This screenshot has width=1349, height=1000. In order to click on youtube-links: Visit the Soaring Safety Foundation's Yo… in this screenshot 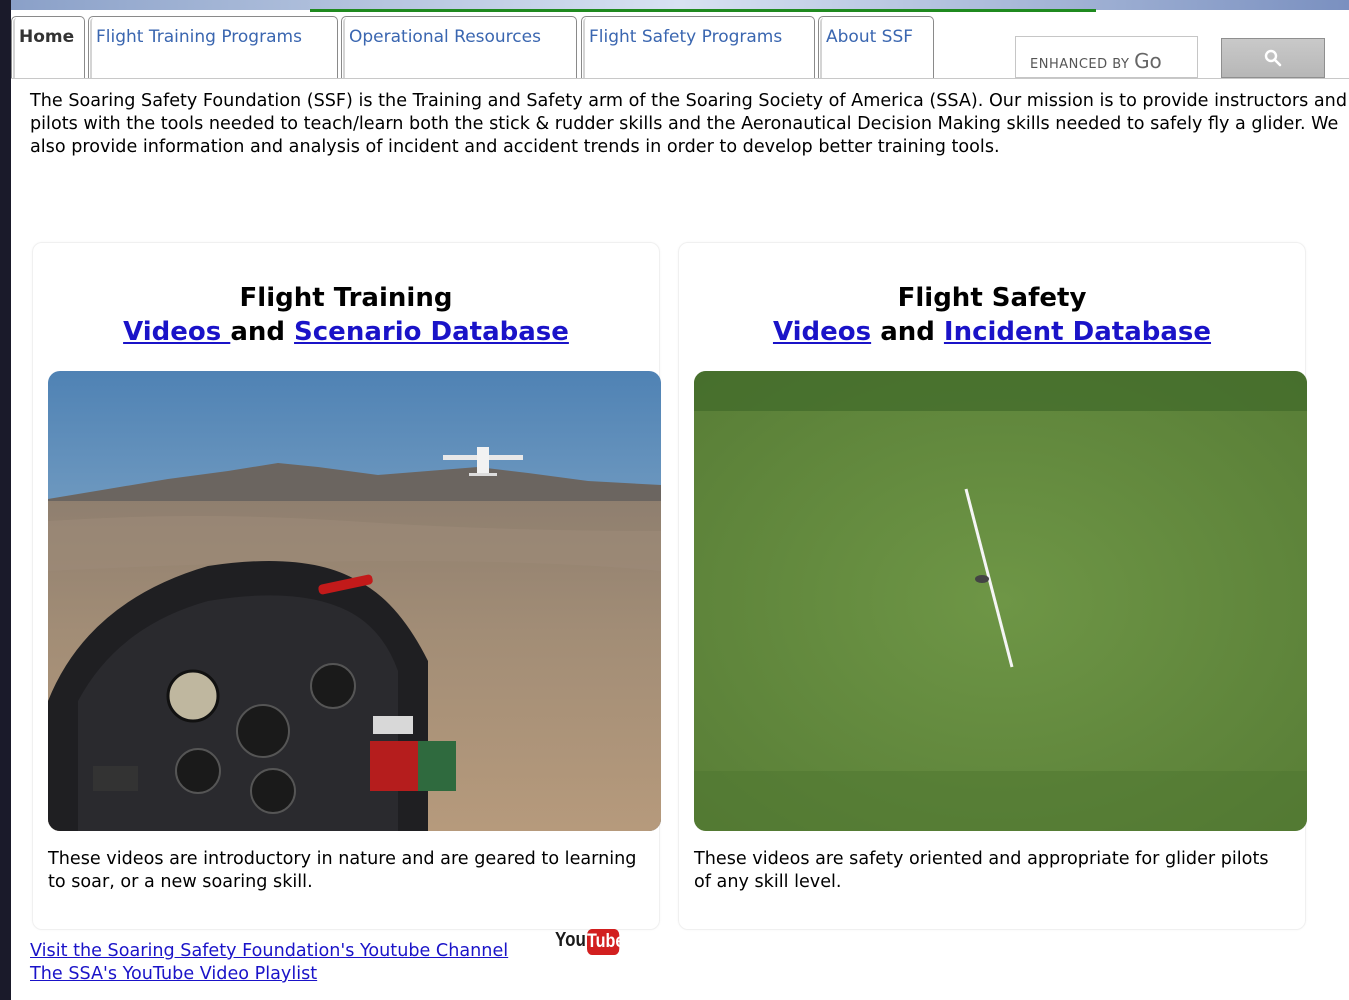, I will do `click(269, 963)`.